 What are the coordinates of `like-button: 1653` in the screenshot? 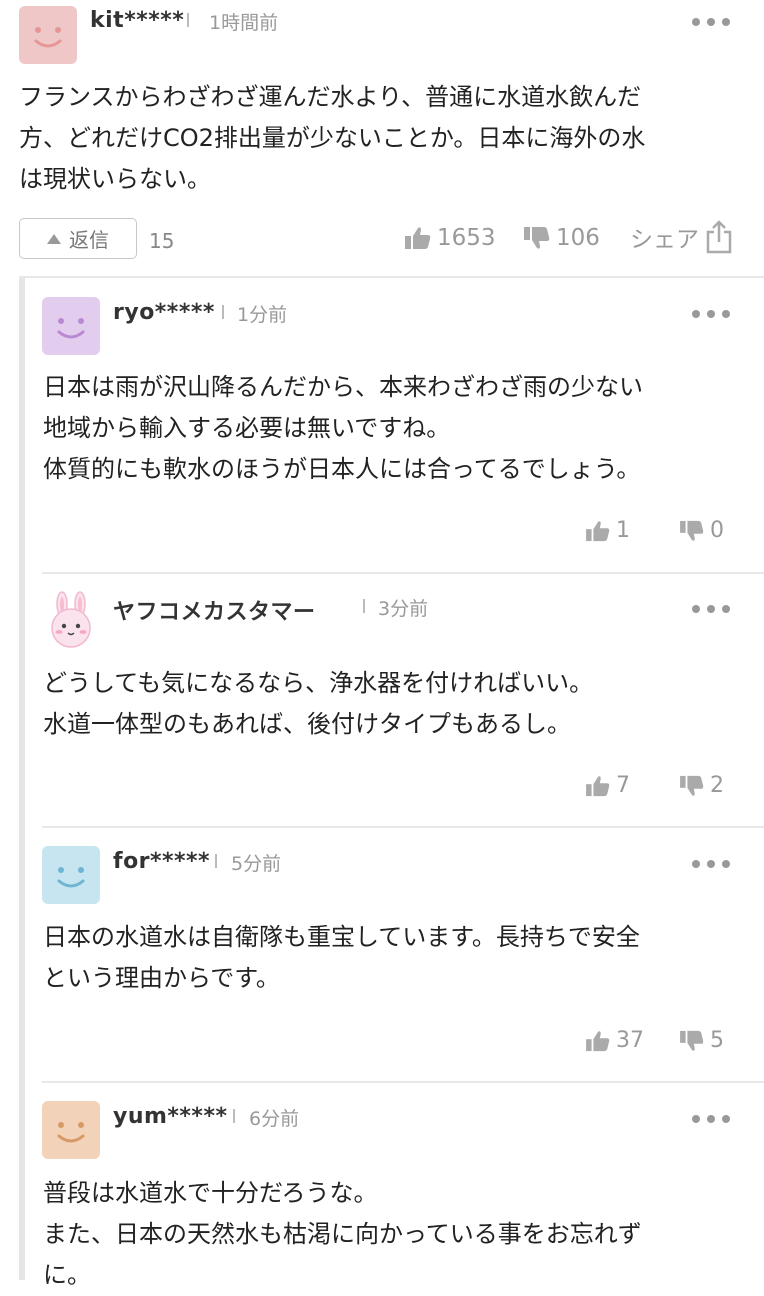 It's located at (450, 238).